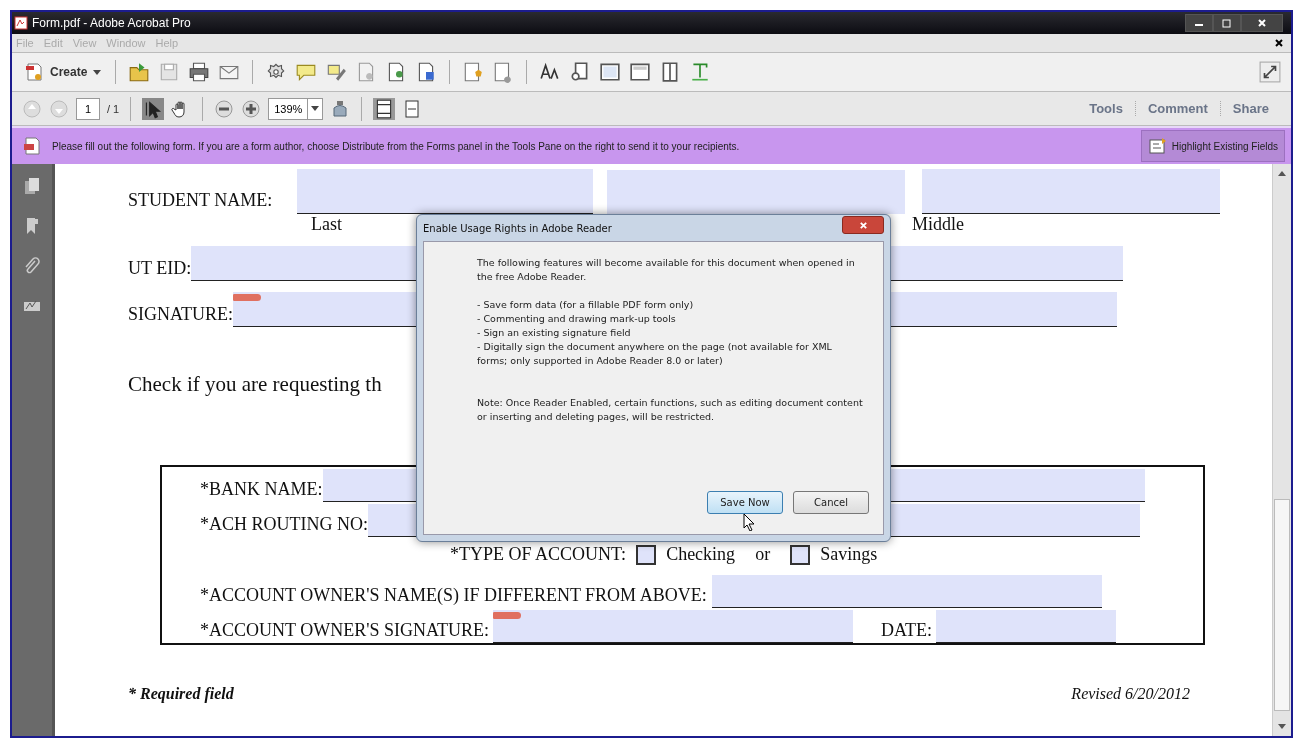 This screenshot has width=1307, height=747. What do you see at coordinates (666, 270) in the screenshot?
I see `dialog-text: The following features will become available for this document when opened in the free Adobe Reader.` at bounding box center [666, 270].